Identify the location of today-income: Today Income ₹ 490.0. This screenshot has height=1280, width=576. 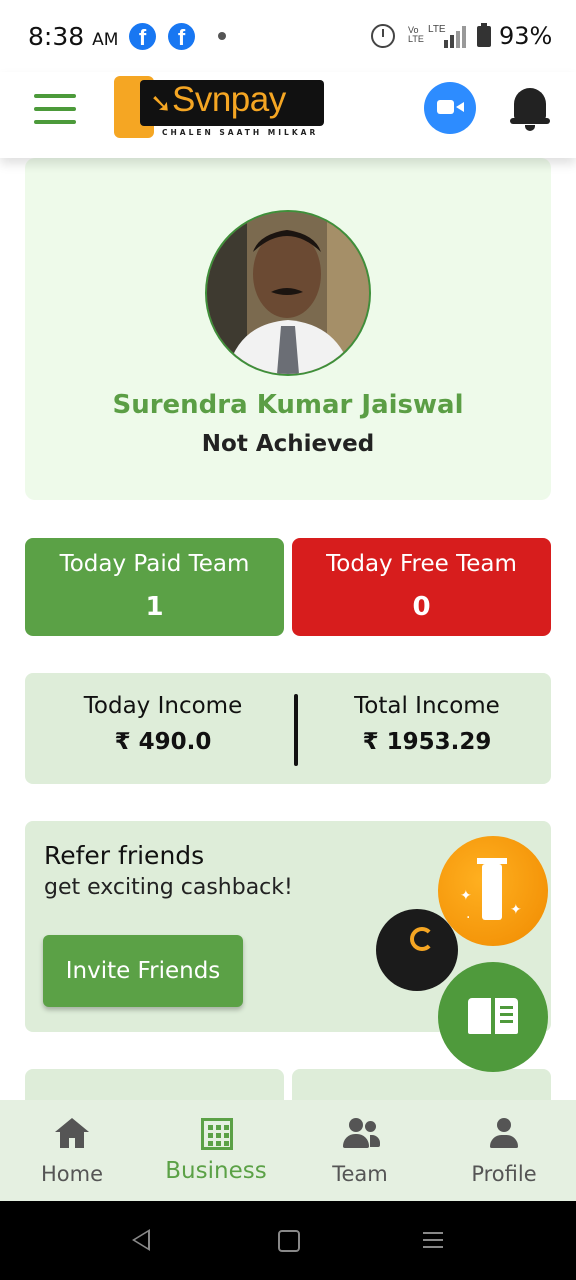
(163, 724).